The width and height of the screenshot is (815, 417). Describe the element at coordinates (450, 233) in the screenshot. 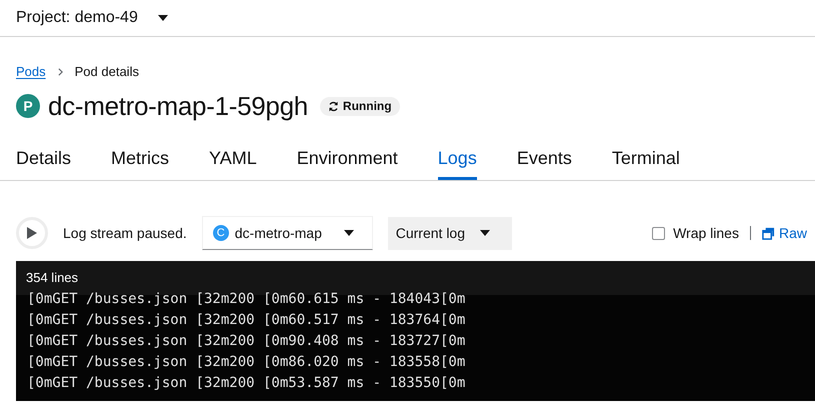

I see `log-type-dropdown: Current log` at that location.